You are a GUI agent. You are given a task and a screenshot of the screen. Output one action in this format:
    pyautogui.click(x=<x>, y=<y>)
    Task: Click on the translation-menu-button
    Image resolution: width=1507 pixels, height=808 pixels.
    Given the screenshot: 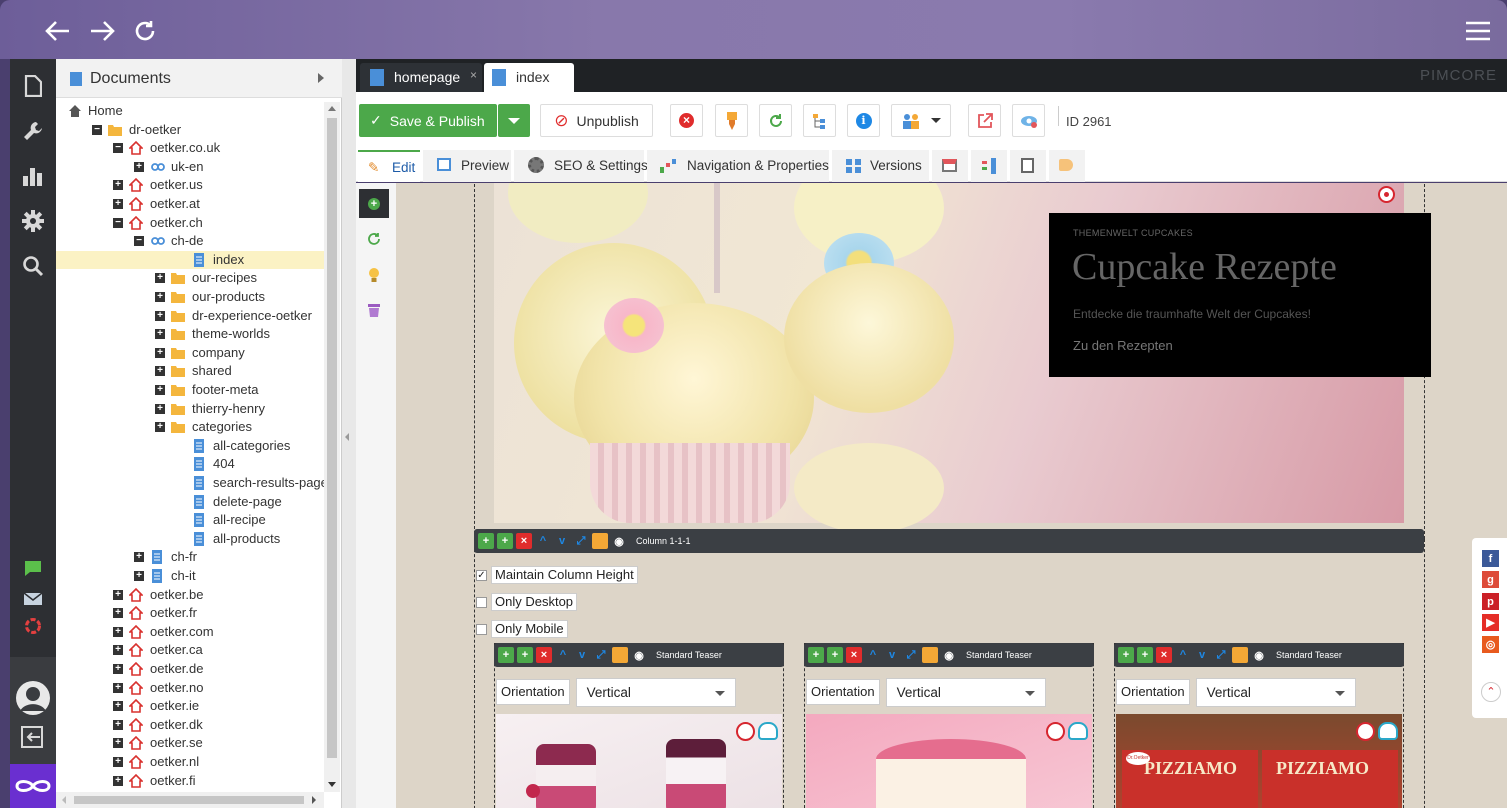 What is the action you would take?
    pyautogui.click(x=921, y=120)
    